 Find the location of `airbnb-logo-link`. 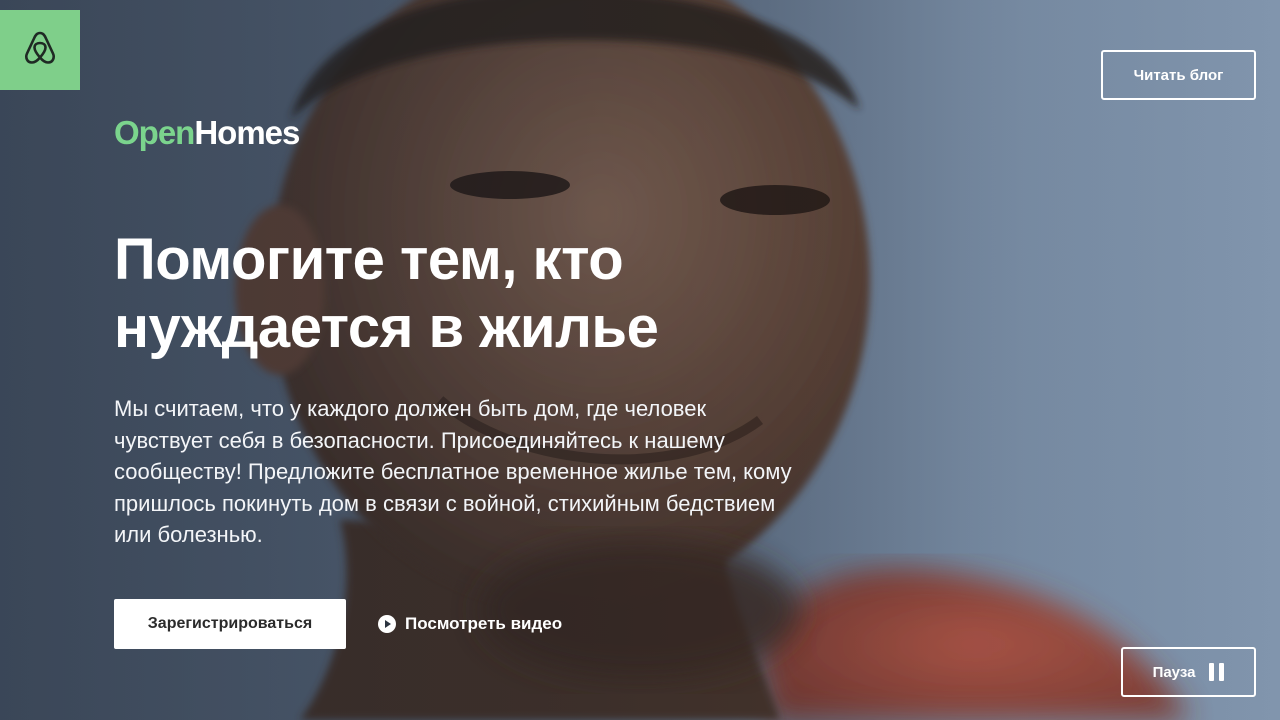

airbnb-logo-link is located at coordinates (40, 50).